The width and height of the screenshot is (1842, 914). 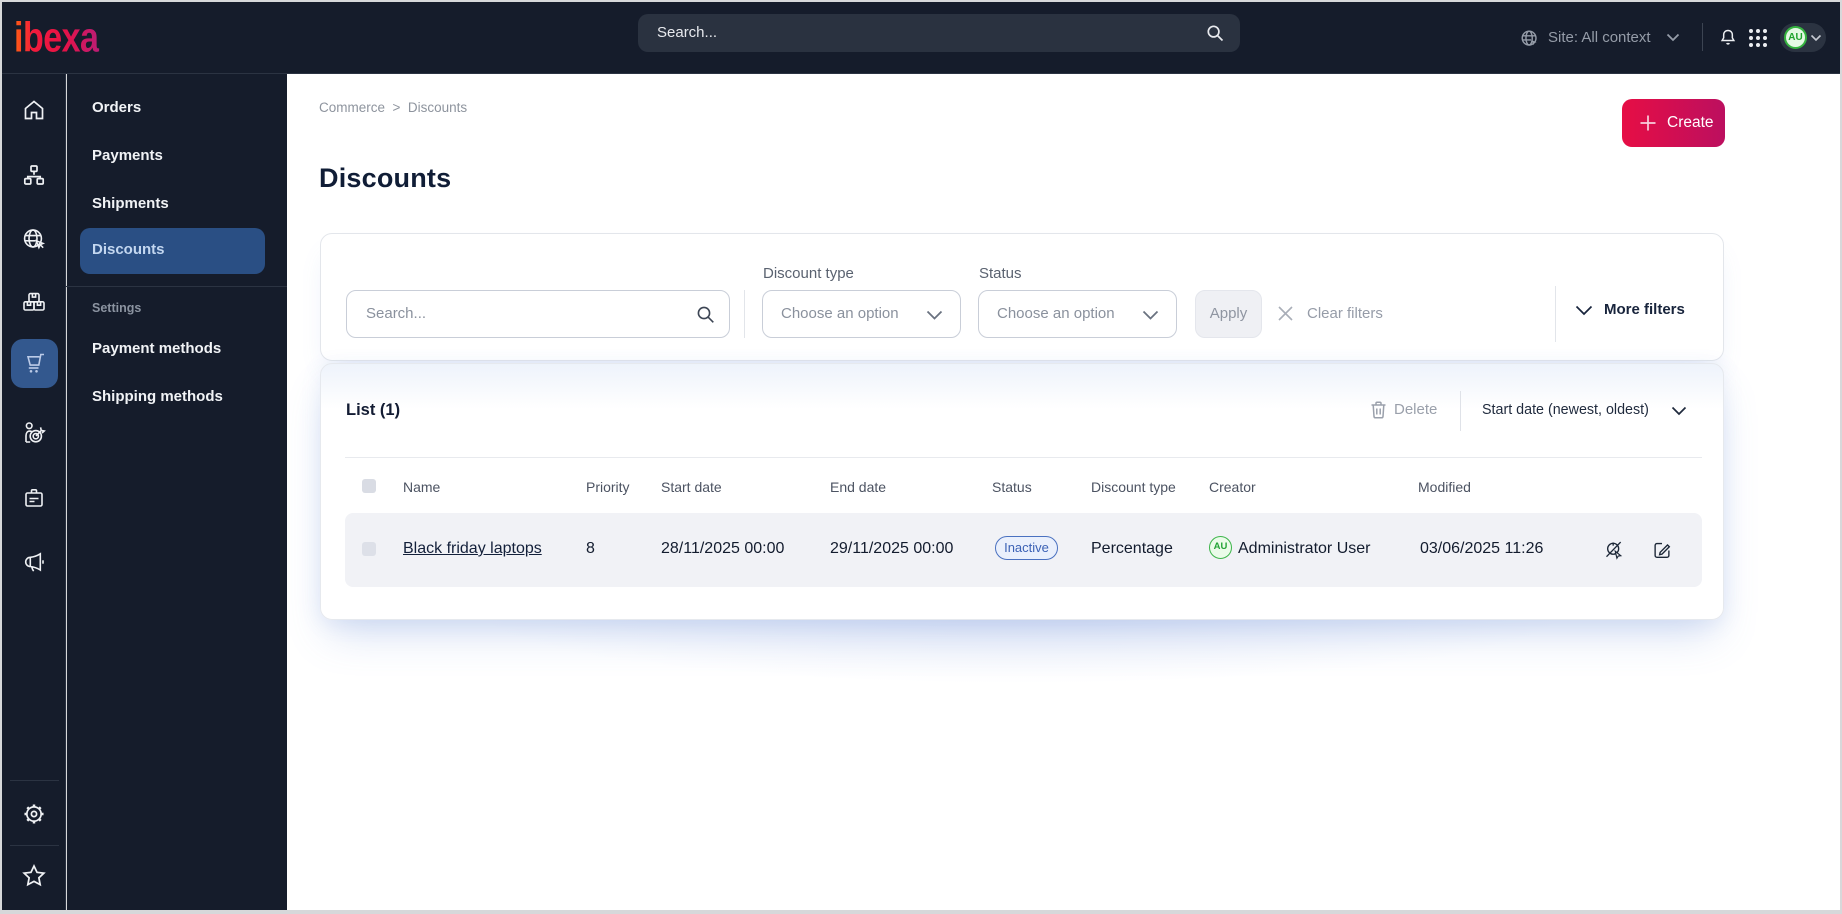 I want to click on svg-text: ibexa, so click(x=57, y=37).